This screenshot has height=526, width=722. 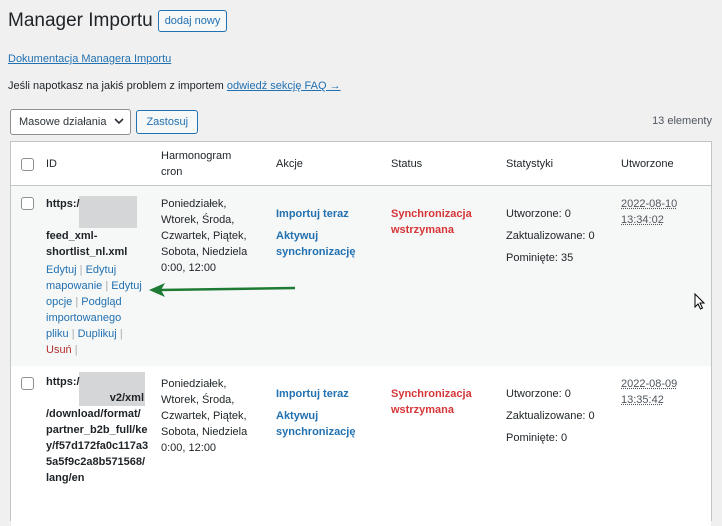 I want to click on add-new-button: dodaj nowy, so click(x=192, y=21).